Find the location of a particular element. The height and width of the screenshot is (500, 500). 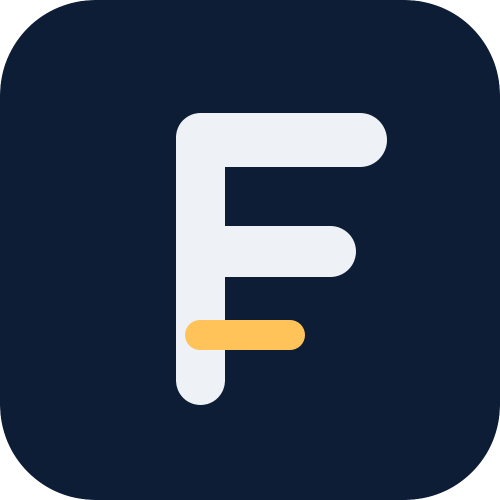

letter-f-top-bar is located at coordinates (281, 140).